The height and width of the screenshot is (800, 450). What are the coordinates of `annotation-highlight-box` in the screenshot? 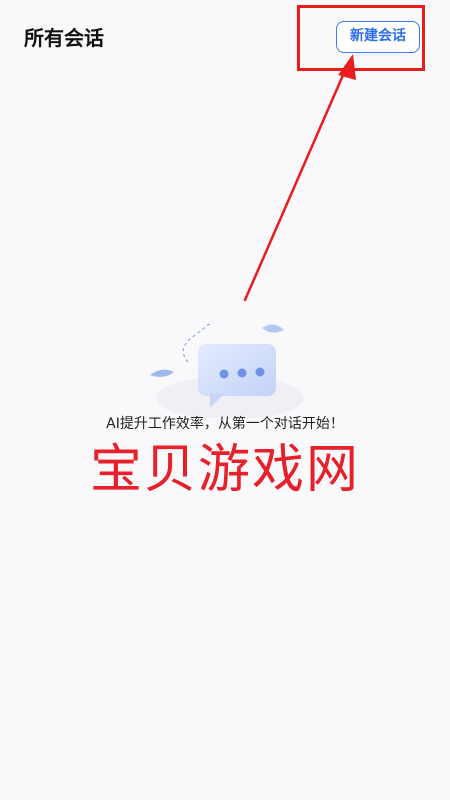 It's located at (361, 38).